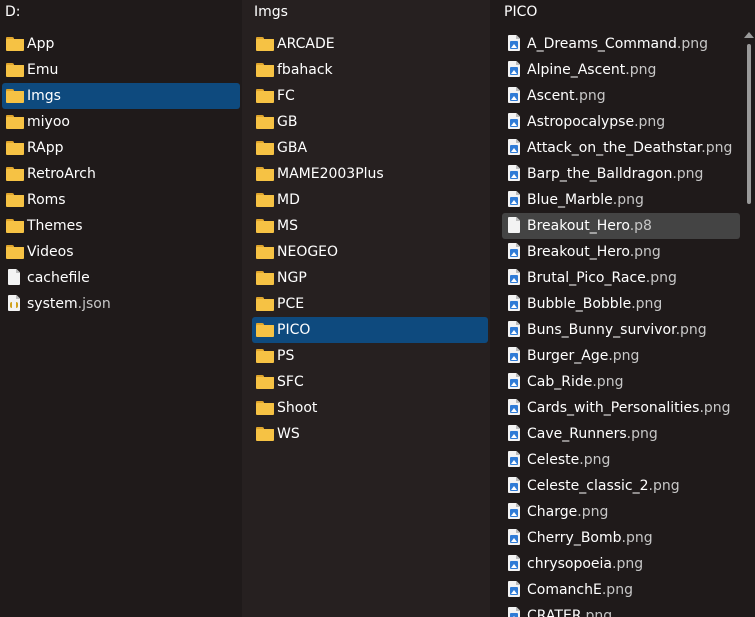  Describe the element at coordinates (621, 460) in the screenshot. I see `list-item: Celeste.png` at that location.